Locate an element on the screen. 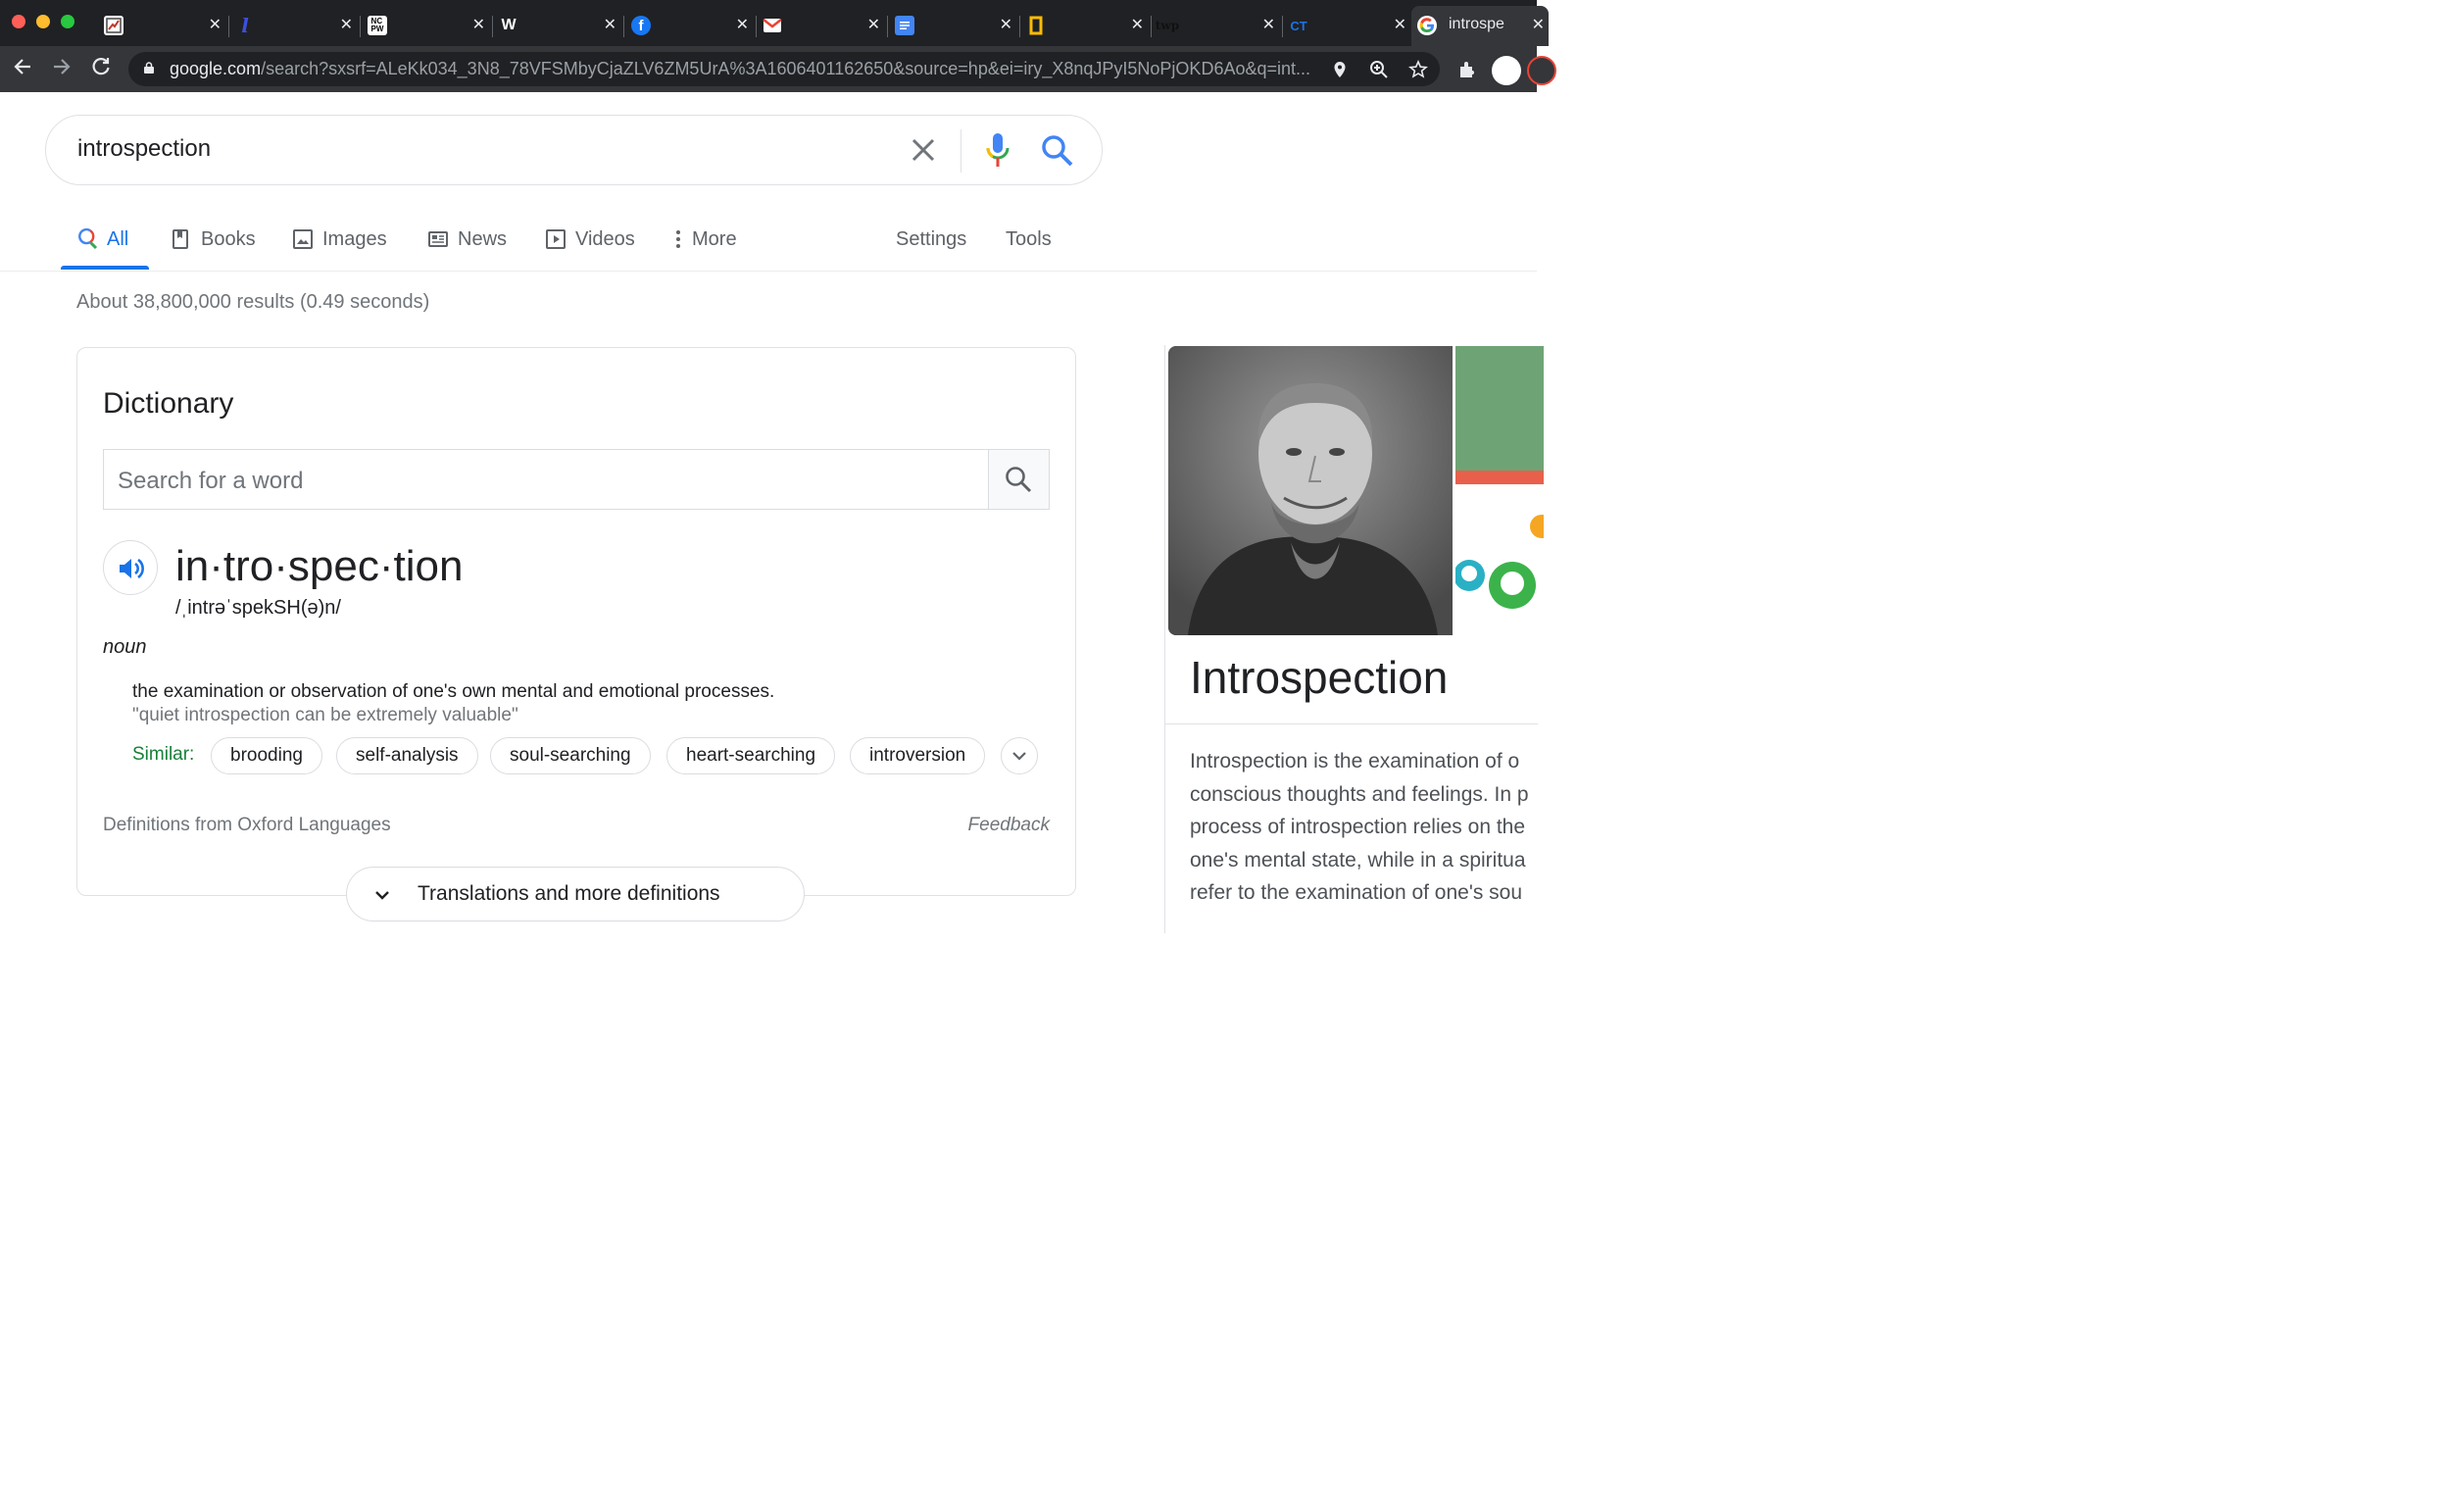 This screenshot has height=1494, width=2464. tab-images-label: Images is located at coordinates (354, 239).